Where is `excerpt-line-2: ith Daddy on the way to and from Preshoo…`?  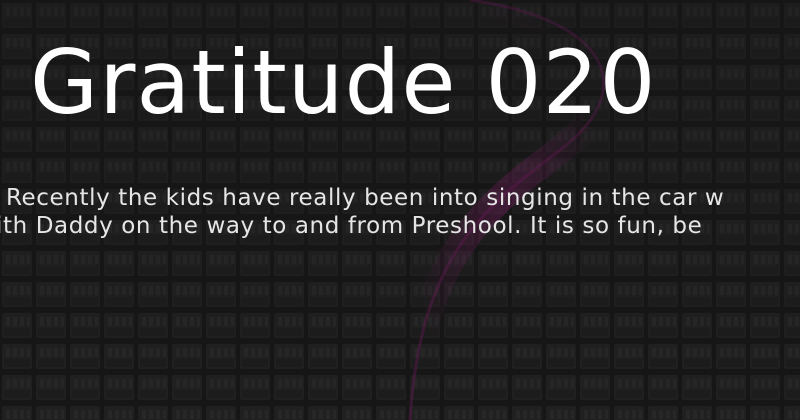 excerpt-line-2: ith Daddy on the way to and from Preshoo… is located at coordinates (351, 226).